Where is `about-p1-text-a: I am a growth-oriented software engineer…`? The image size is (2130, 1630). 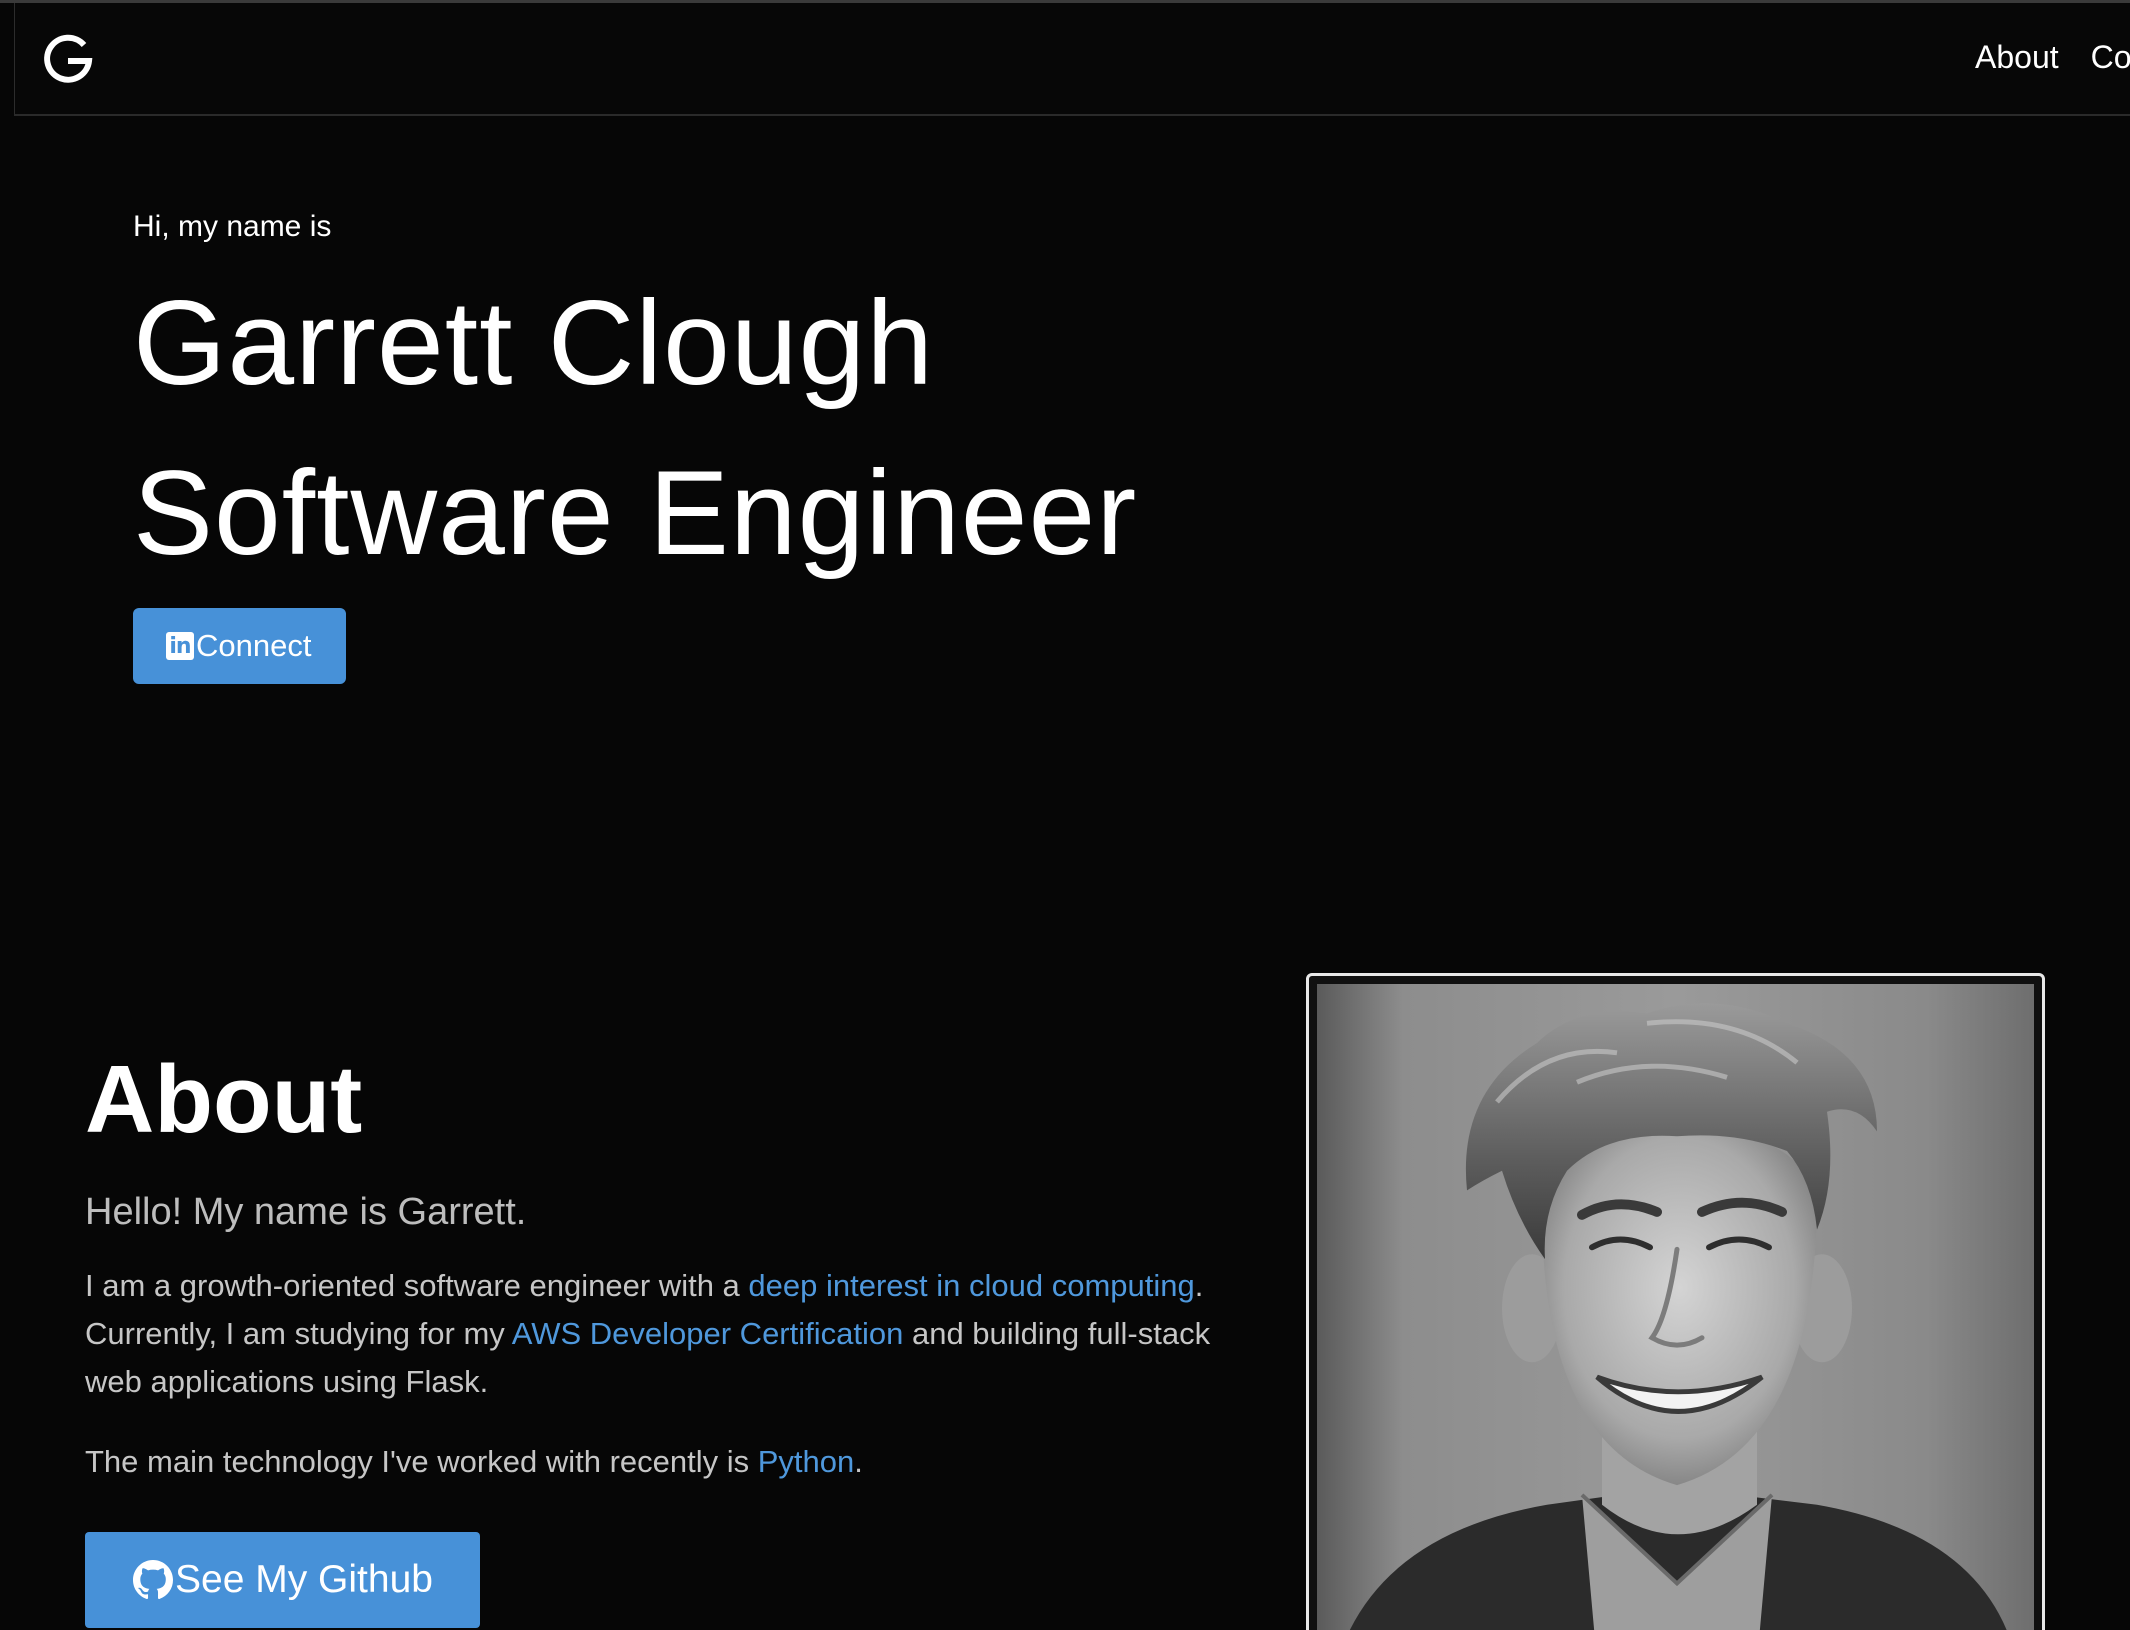
about-p1-text-a: I am a growth-oriented software engineer… is located at coordinates (417, 1285).